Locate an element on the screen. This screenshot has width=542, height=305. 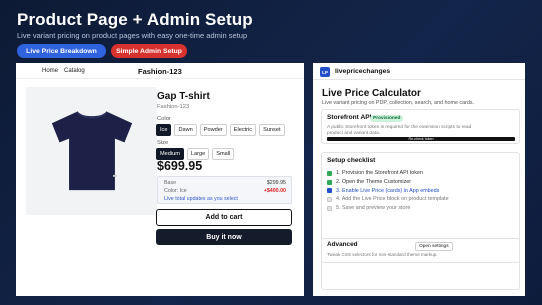
step-label: 2. Open the Theme Customizer is located at coordinates (374, 182).